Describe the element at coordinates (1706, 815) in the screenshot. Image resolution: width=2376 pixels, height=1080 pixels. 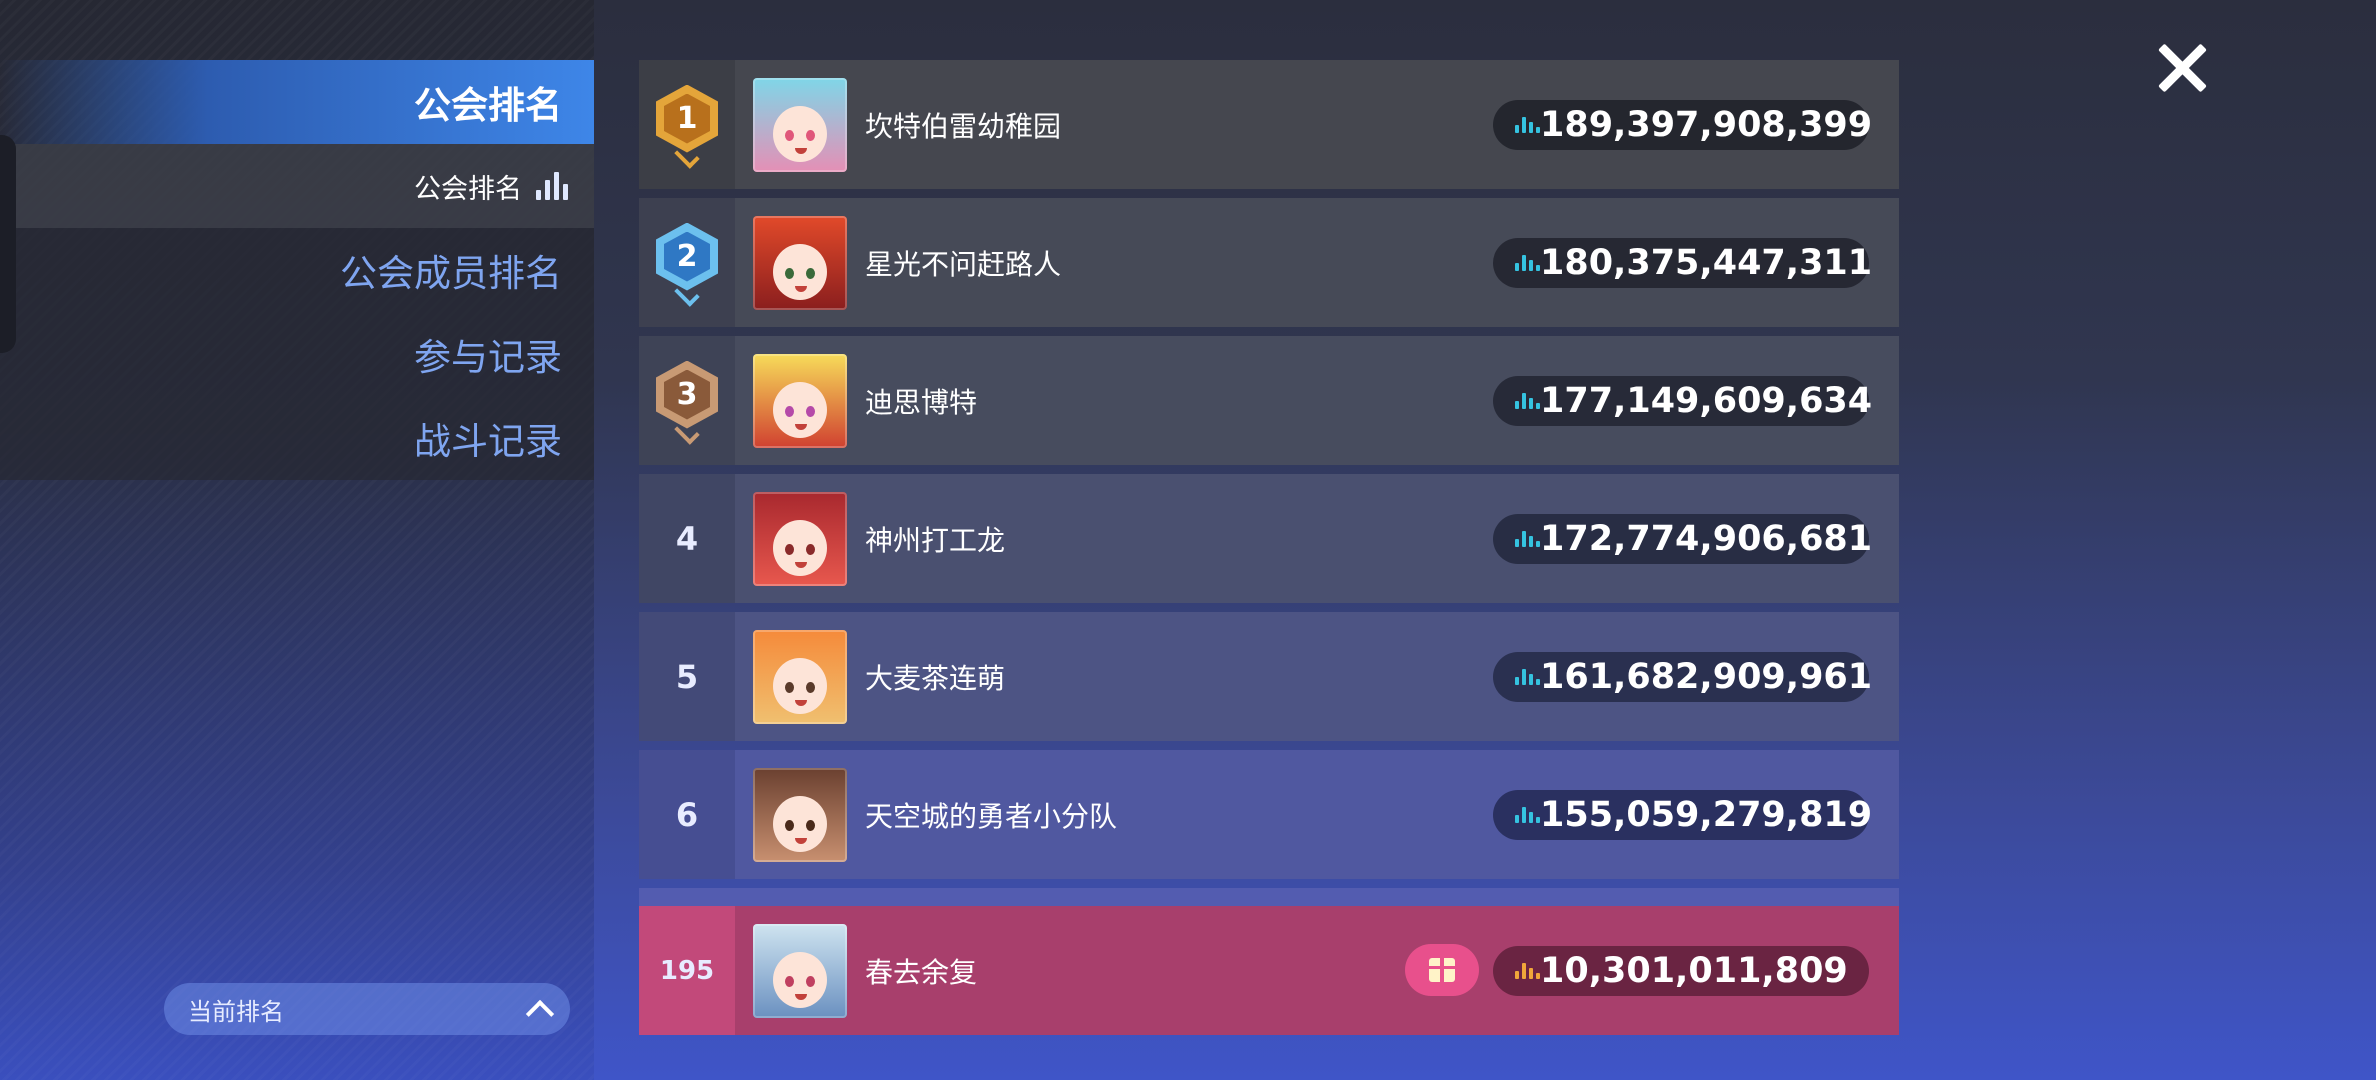
I see `score-value: 155,059,279,819` at that location.